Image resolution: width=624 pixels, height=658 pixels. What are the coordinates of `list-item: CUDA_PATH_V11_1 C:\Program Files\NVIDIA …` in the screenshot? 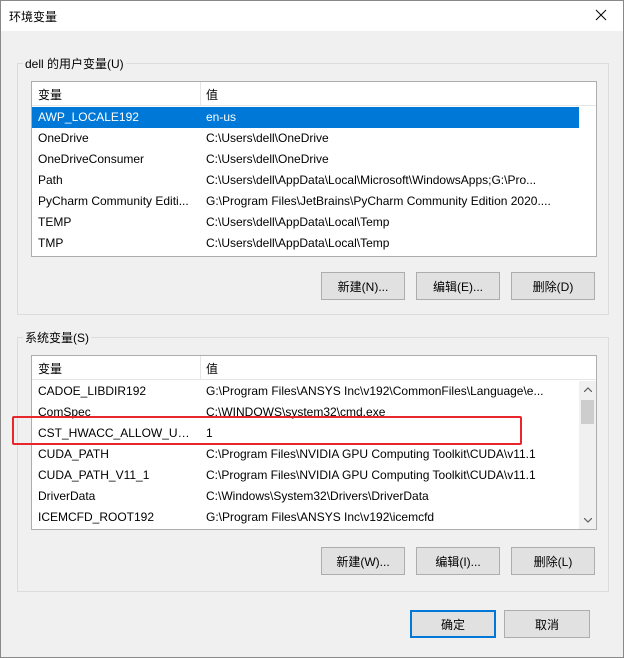 It's located at (305, 475).